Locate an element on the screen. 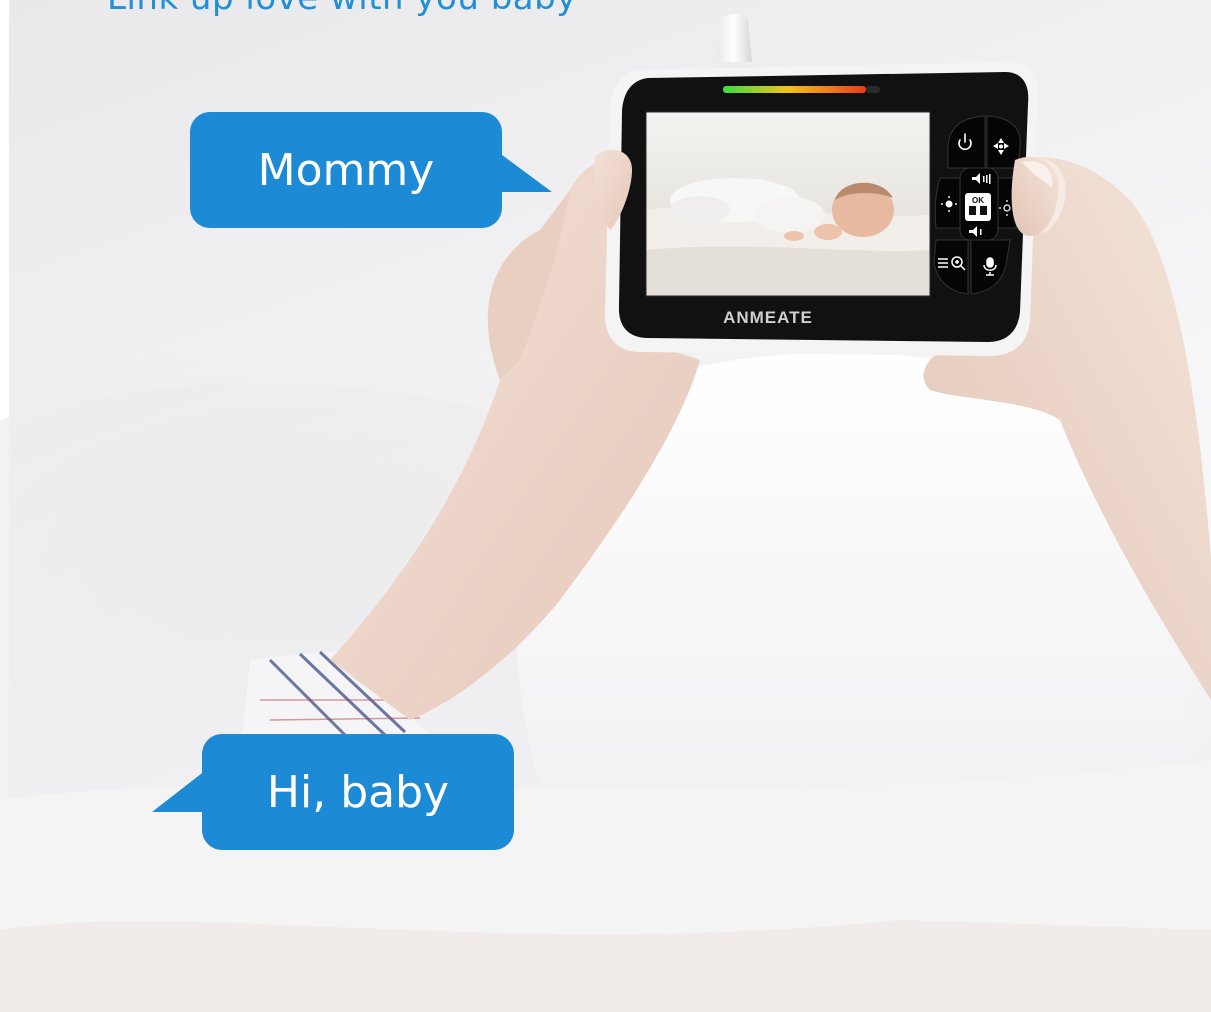 This screenshot has height=1012, width=1211. bubble-tail-top is located at coordinates (525, 172).